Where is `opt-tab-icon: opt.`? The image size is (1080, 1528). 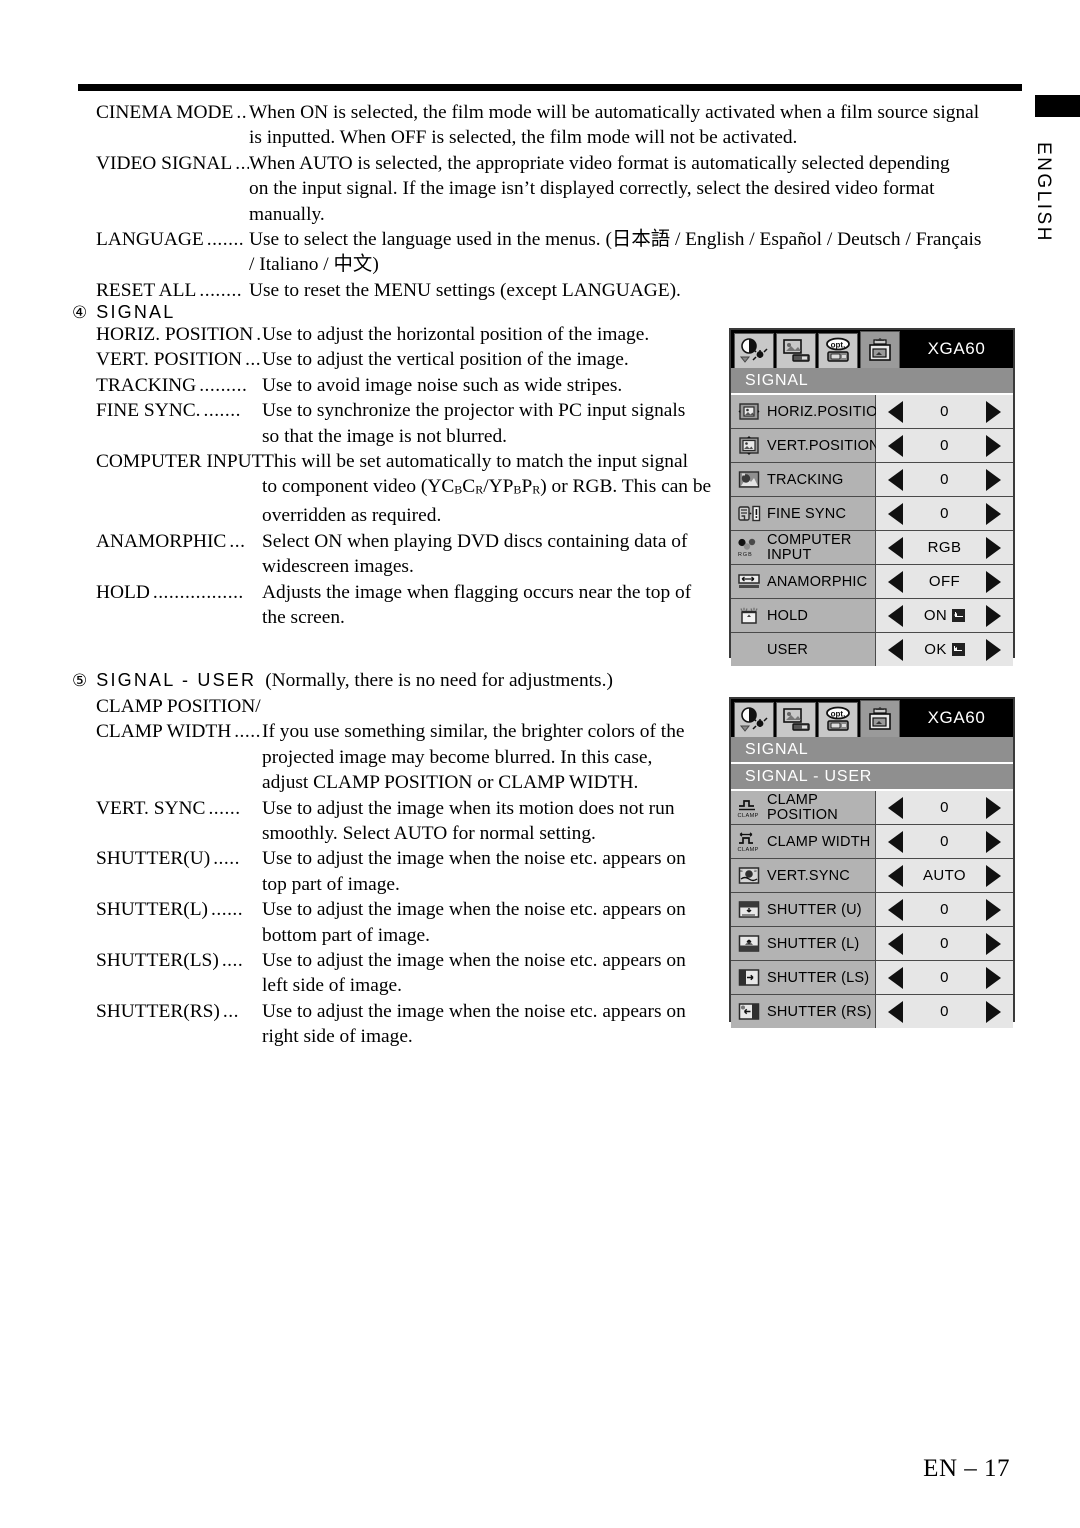 opt-tab-icon: opt. is located at coordinates (838, 349).